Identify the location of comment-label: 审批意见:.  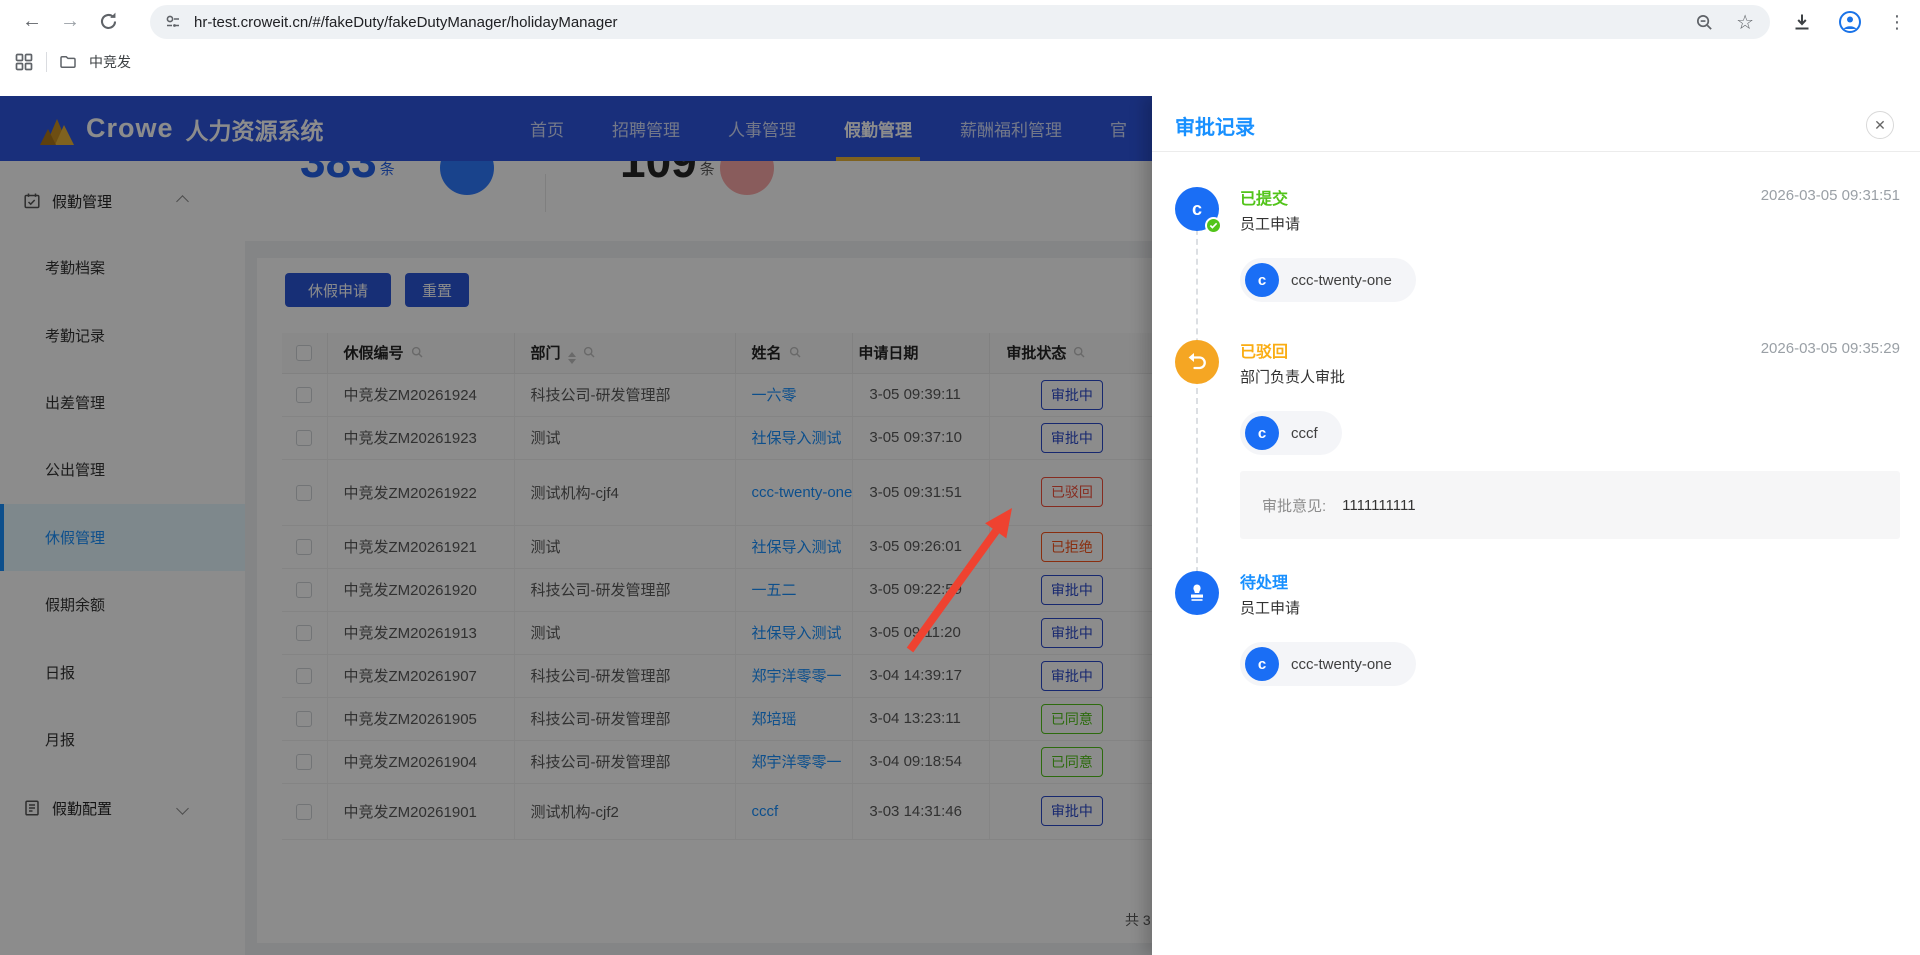
(1294, 506).